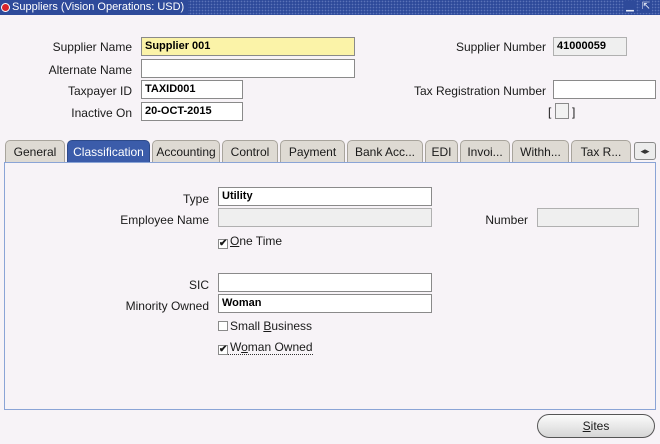 The height and width of the screenshot is (444, 660). I want to click on woman-owned-check-icon: ✔, so click(223, 349).